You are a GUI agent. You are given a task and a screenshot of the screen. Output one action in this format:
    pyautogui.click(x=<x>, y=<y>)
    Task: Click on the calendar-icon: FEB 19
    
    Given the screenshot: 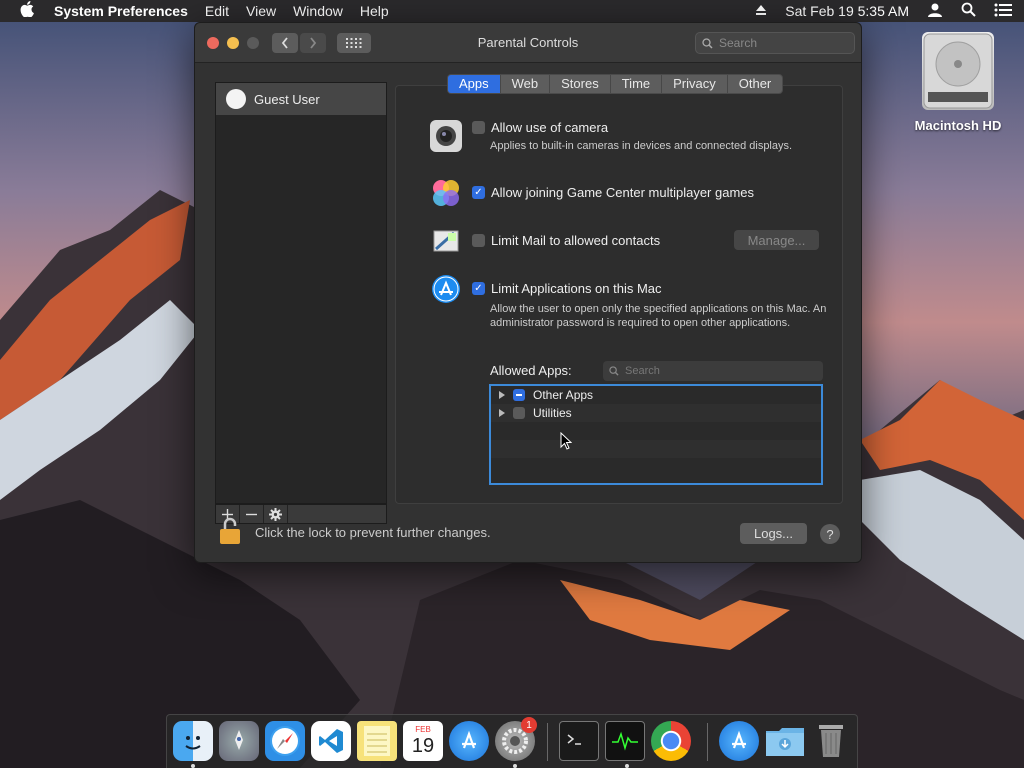 What is the action you would take?
    pyautogui.click(x=423, y=741)
    